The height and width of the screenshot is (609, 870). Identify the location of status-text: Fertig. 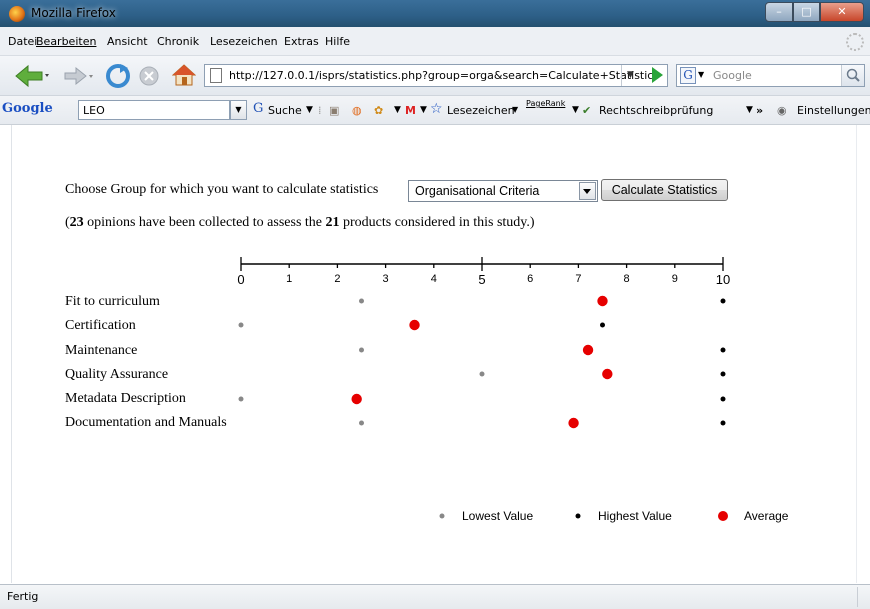
(23, 596).